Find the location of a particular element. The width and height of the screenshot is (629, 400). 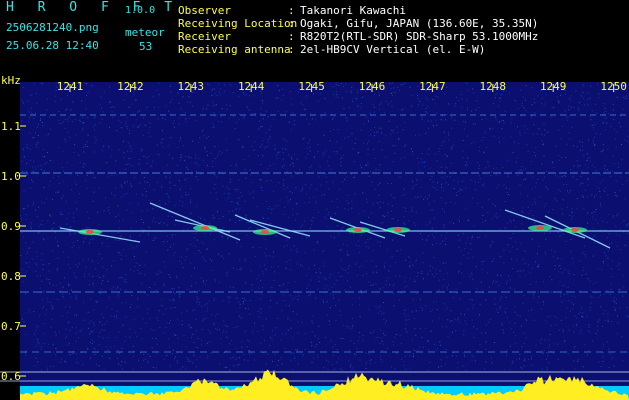

y-tick-label: 0.9 is located at coordinates (11, 226).